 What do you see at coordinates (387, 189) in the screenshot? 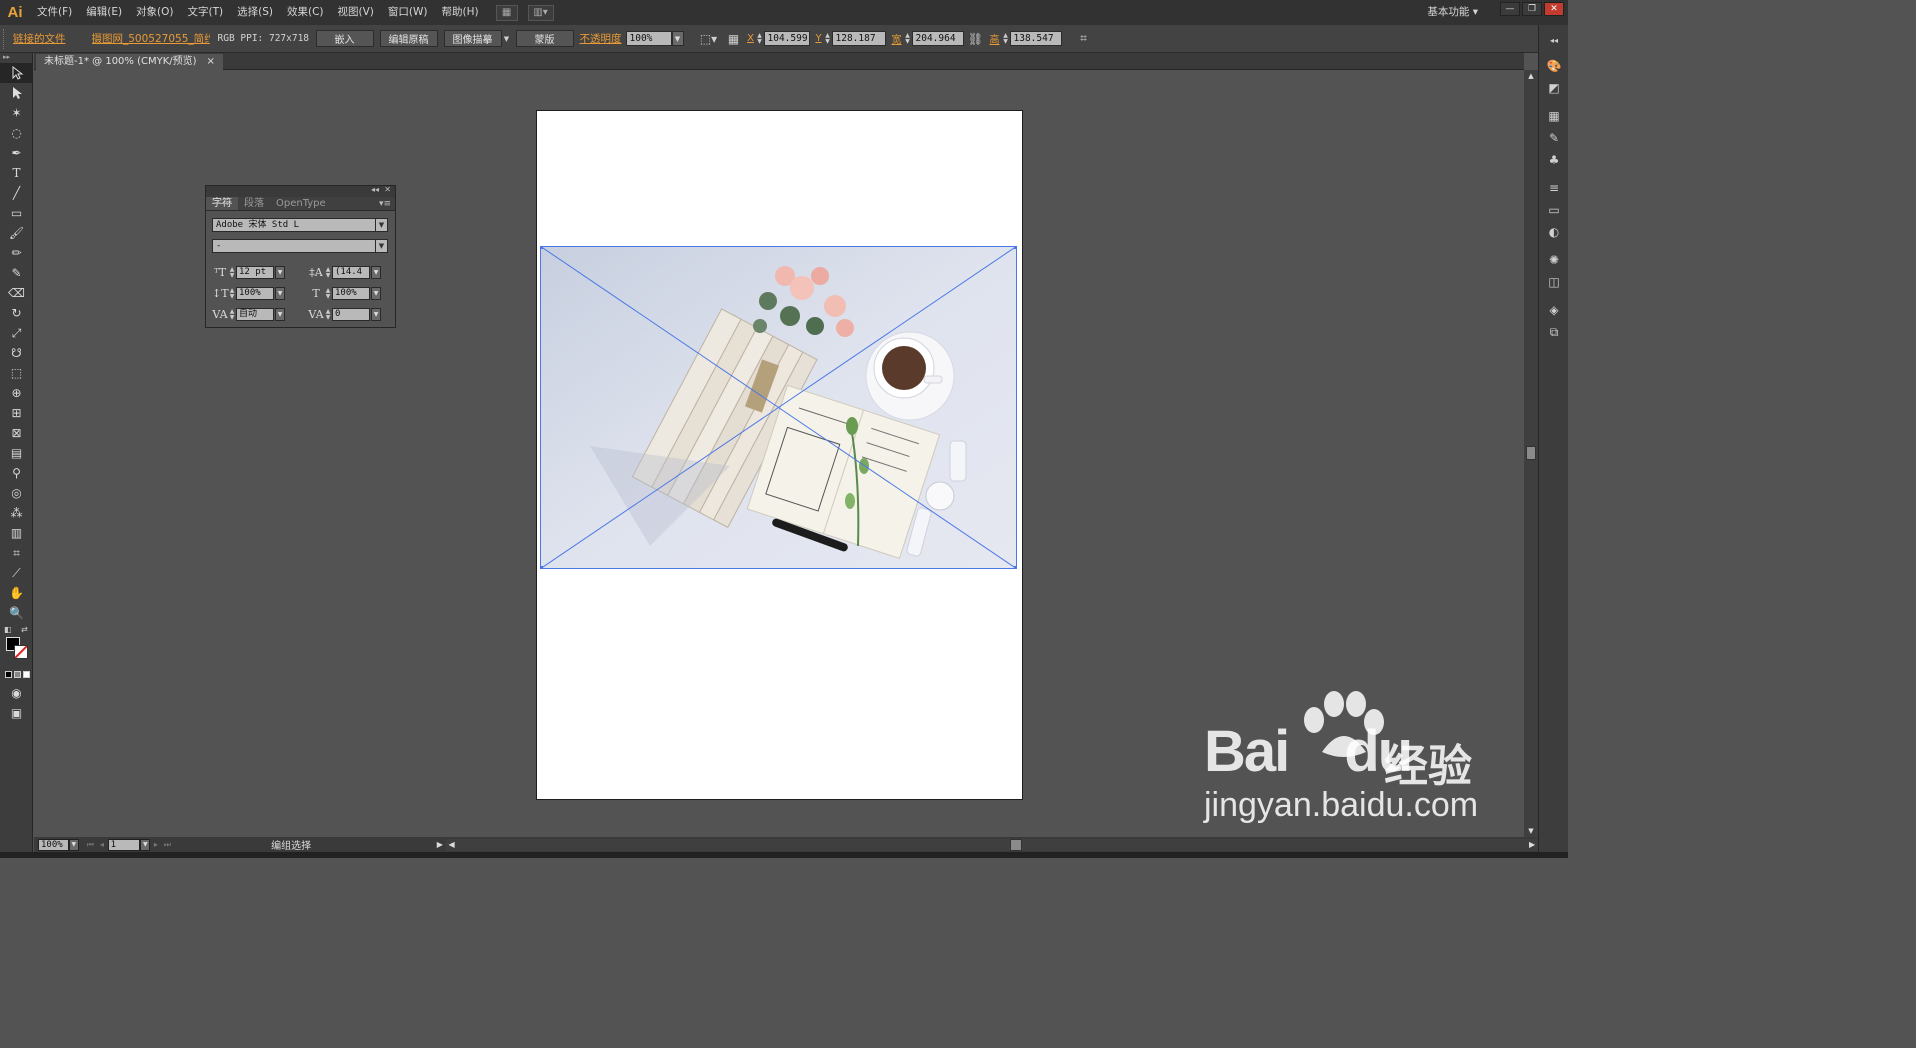
I see `close-panel-icon: ✕` at bounding box center [387, 189].